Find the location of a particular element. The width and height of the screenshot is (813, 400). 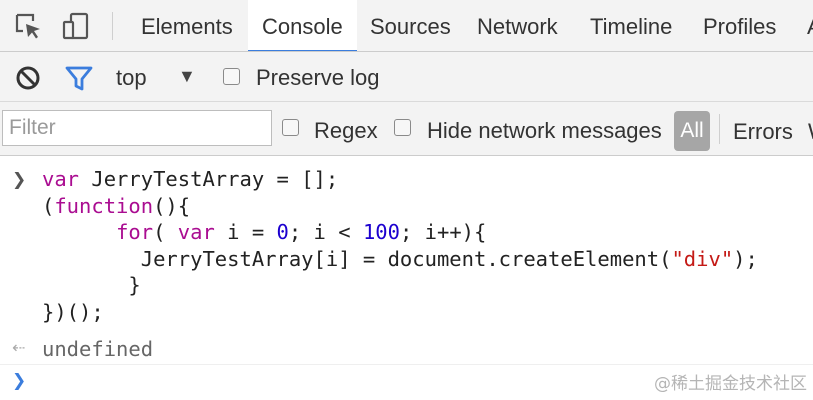

tab-network: Network is located at coordinates (517, 25).